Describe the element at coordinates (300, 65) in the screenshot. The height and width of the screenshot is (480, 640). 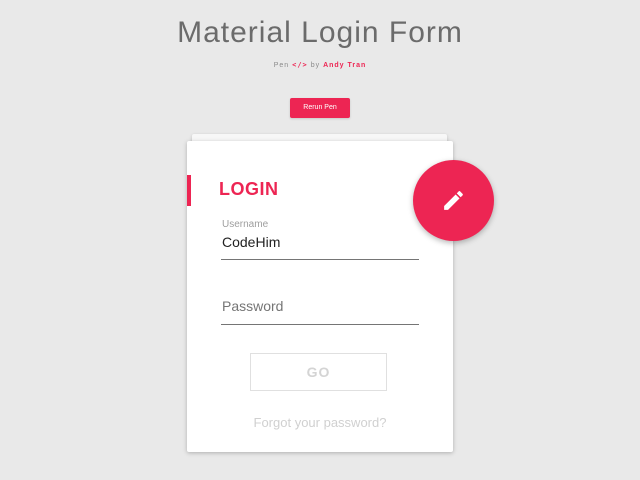
I see `code-icon: </>` at that location.